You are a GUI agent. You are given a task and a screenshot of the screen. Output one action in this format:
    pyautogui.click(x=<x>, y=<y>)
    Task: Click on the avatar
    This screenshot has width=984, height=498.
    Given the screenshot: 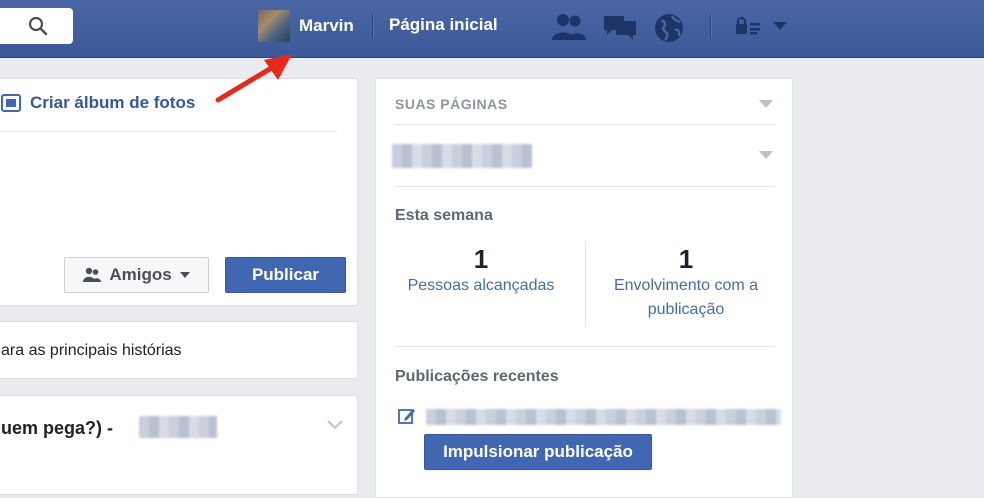 What is the action you would take?
    pyautogui.click(x=274, y=26)
    